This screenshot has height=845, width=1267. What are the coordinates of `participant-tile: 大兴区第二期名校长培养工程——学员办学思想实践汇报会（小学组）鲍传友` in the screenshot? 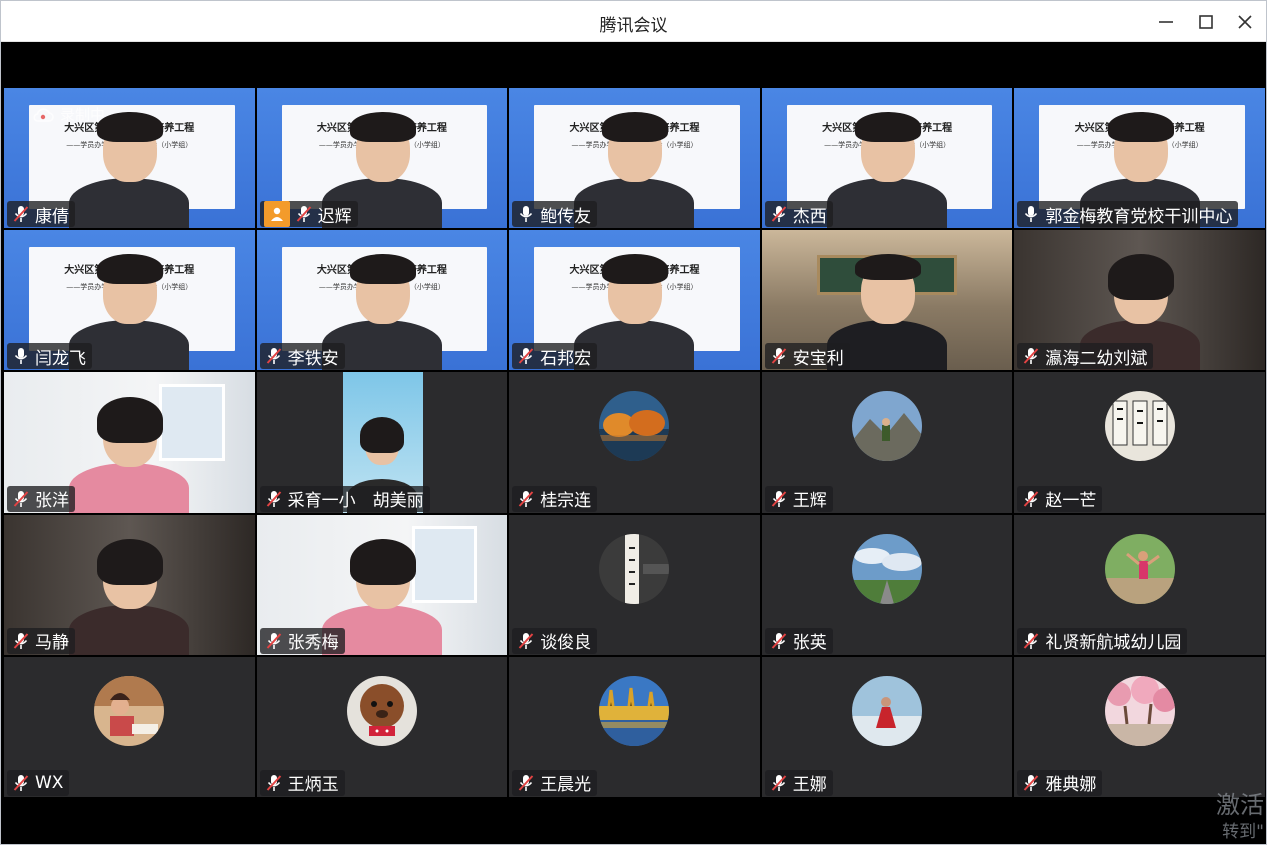 It's located at (634, 158).